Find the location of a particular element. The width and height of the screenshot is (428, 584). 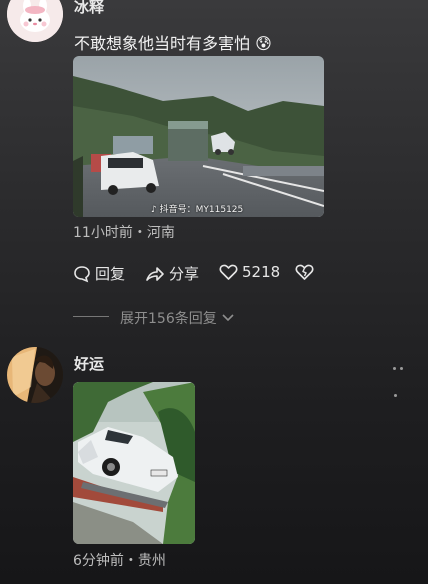

douyin-logo-icon: ♪ is located at coordinates (154, 210).